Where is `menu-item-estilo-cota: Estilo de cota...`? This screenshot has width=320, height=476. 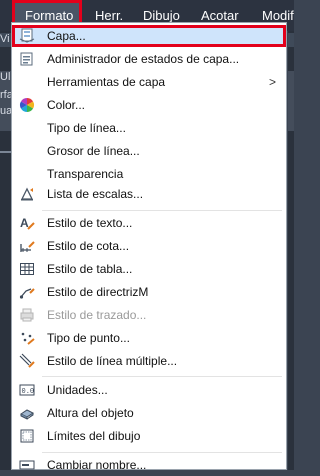 menu-item-estilo-cota: Estilo de cota... is located at coordinates (149, 246).